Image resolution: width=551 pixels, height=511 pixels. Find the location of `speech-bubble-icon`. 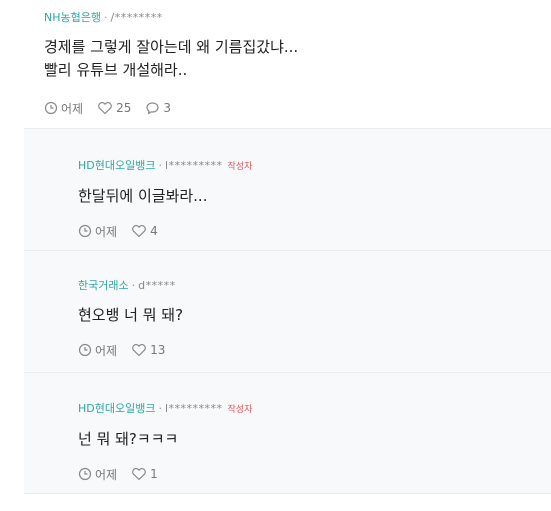

speech-bubble-icon is located at coordinates (152, 108).